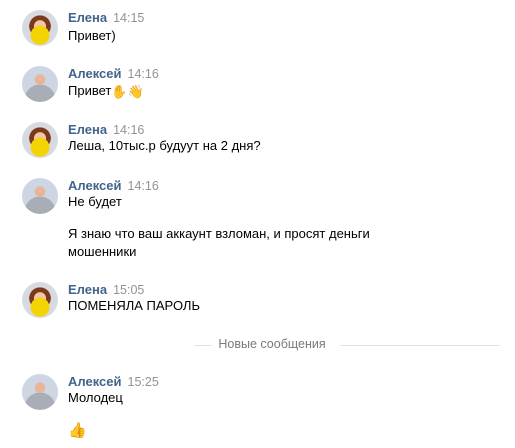 The width and height of the screenshot is (515, 448). I want to click on message-header: Елена 14:16, so click(106, 130).